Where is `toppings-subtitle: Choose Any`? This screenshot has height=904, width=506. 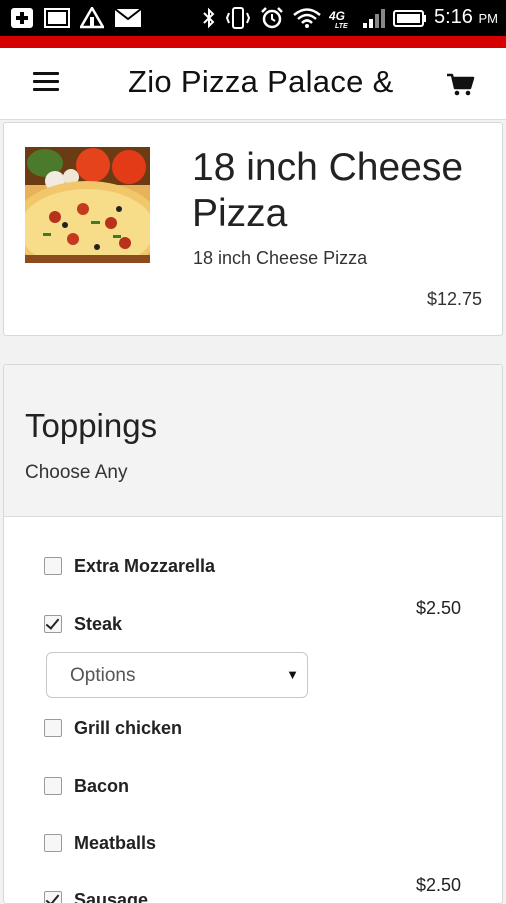 toppings-subtitle: Choose Any is located at coordinates (76, 473).